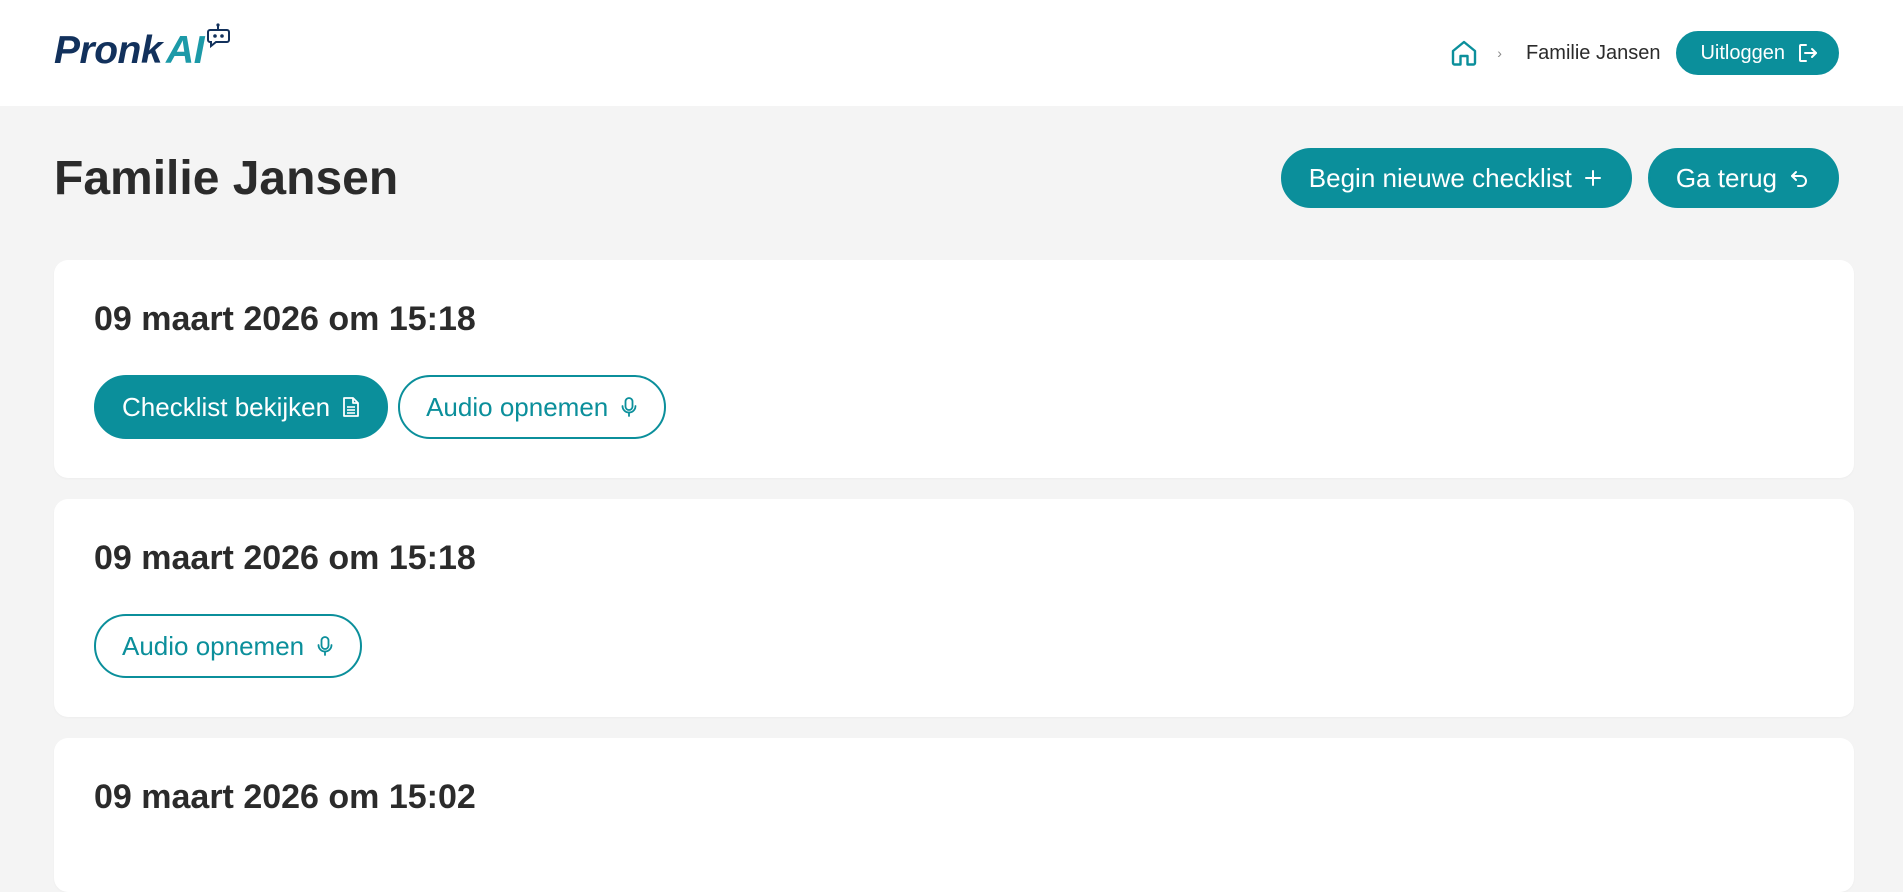 Image resolution: width=1903 pixels, height=892 pixels. Describe the element at coordinates (226, 178) in the screenshot. I see `page-title: Familie Jansen` at that location.